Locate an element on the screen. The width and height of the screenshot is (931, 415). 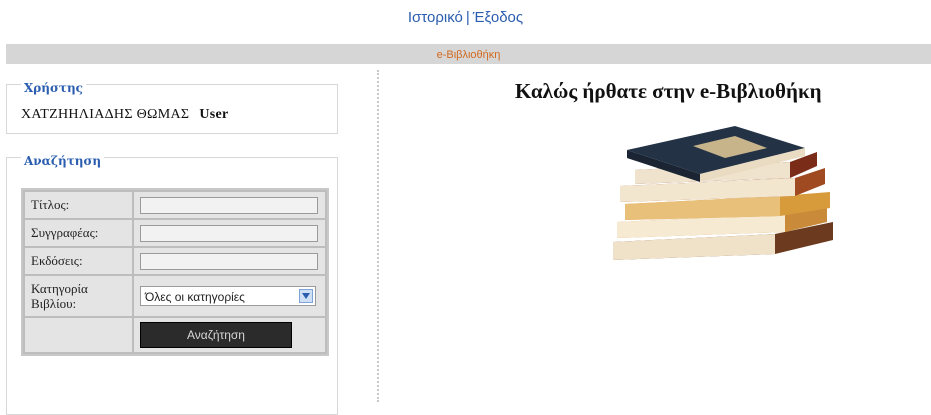
author-label: Συγγραφέας: is located at coordinates (78, 233).